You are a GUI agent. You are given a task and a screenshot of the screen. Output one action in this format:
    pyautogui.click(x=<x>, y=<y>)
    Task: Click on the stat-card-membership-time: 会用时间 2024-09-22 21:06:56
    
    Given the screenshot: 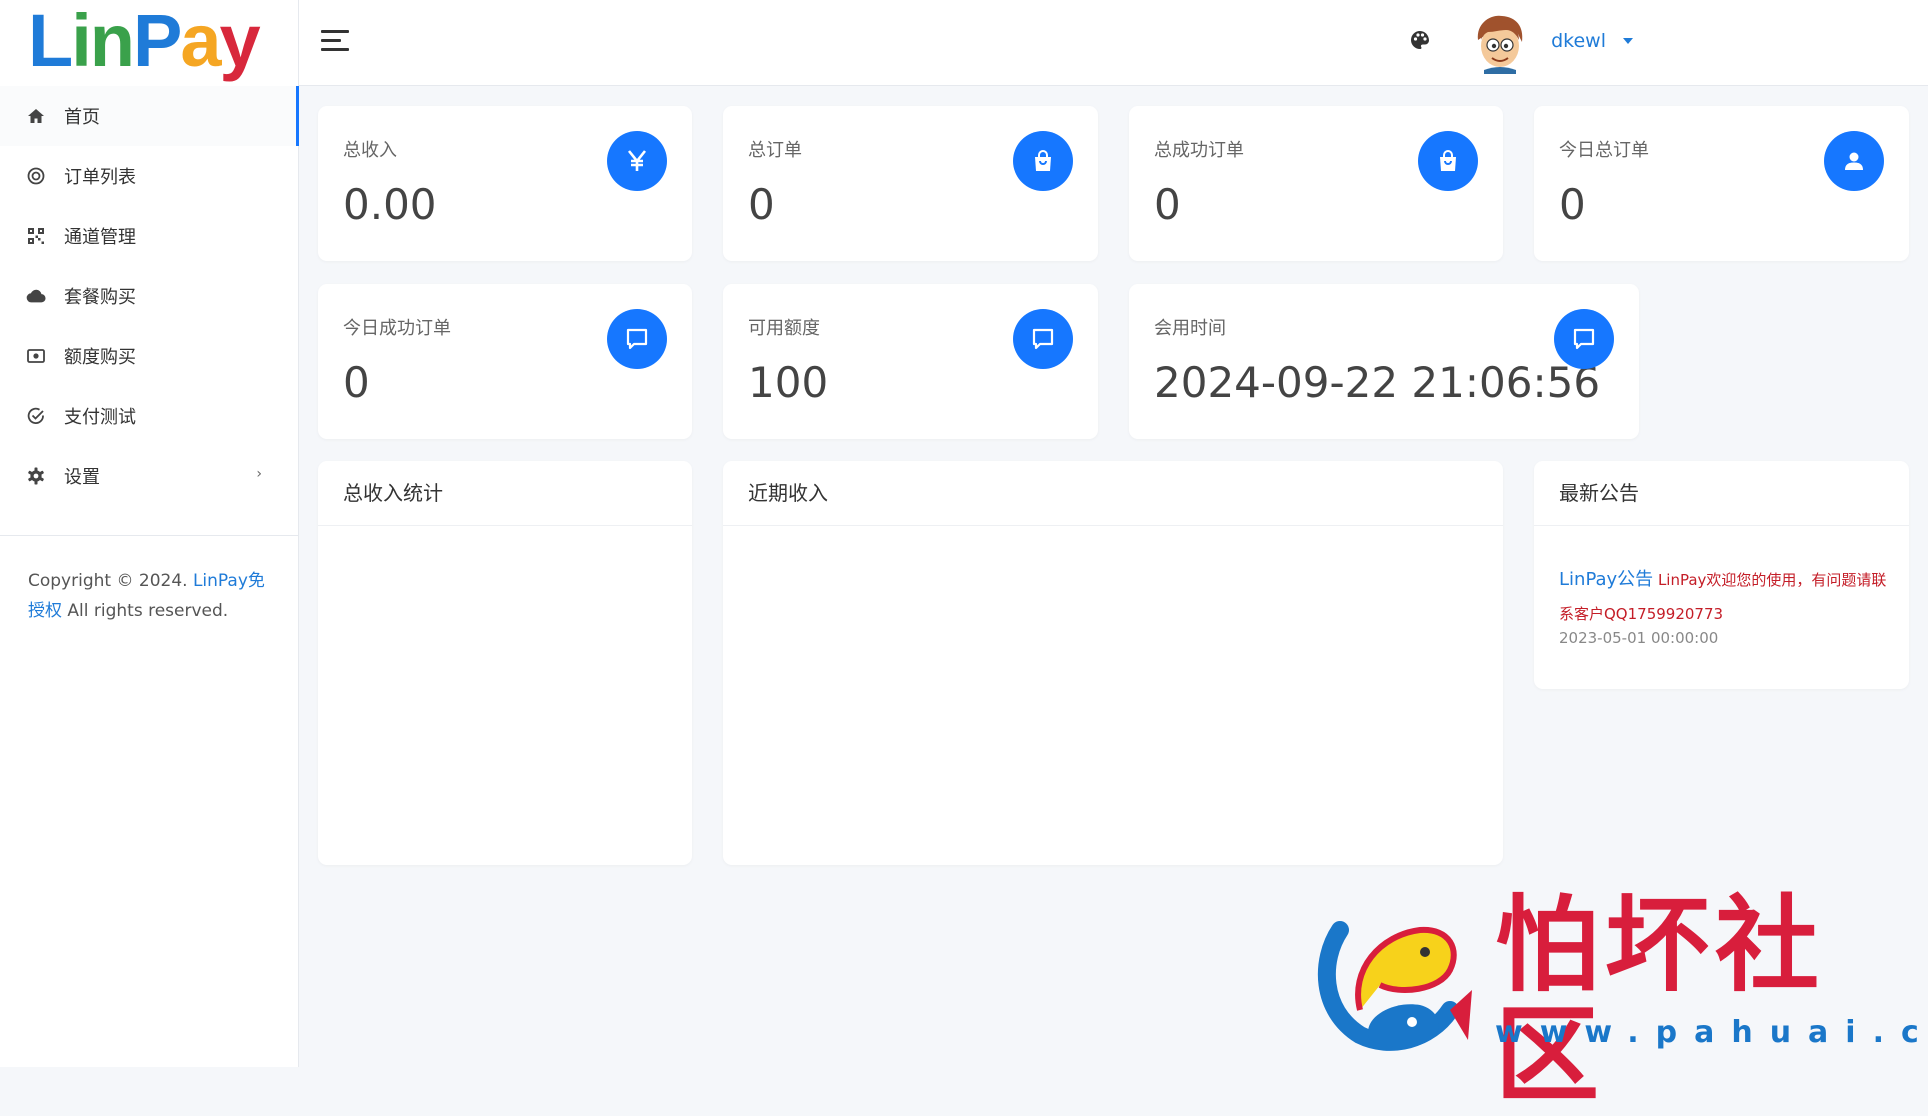 What is the action you would take?
    pyautogui.click(x=1384, y=361)
    